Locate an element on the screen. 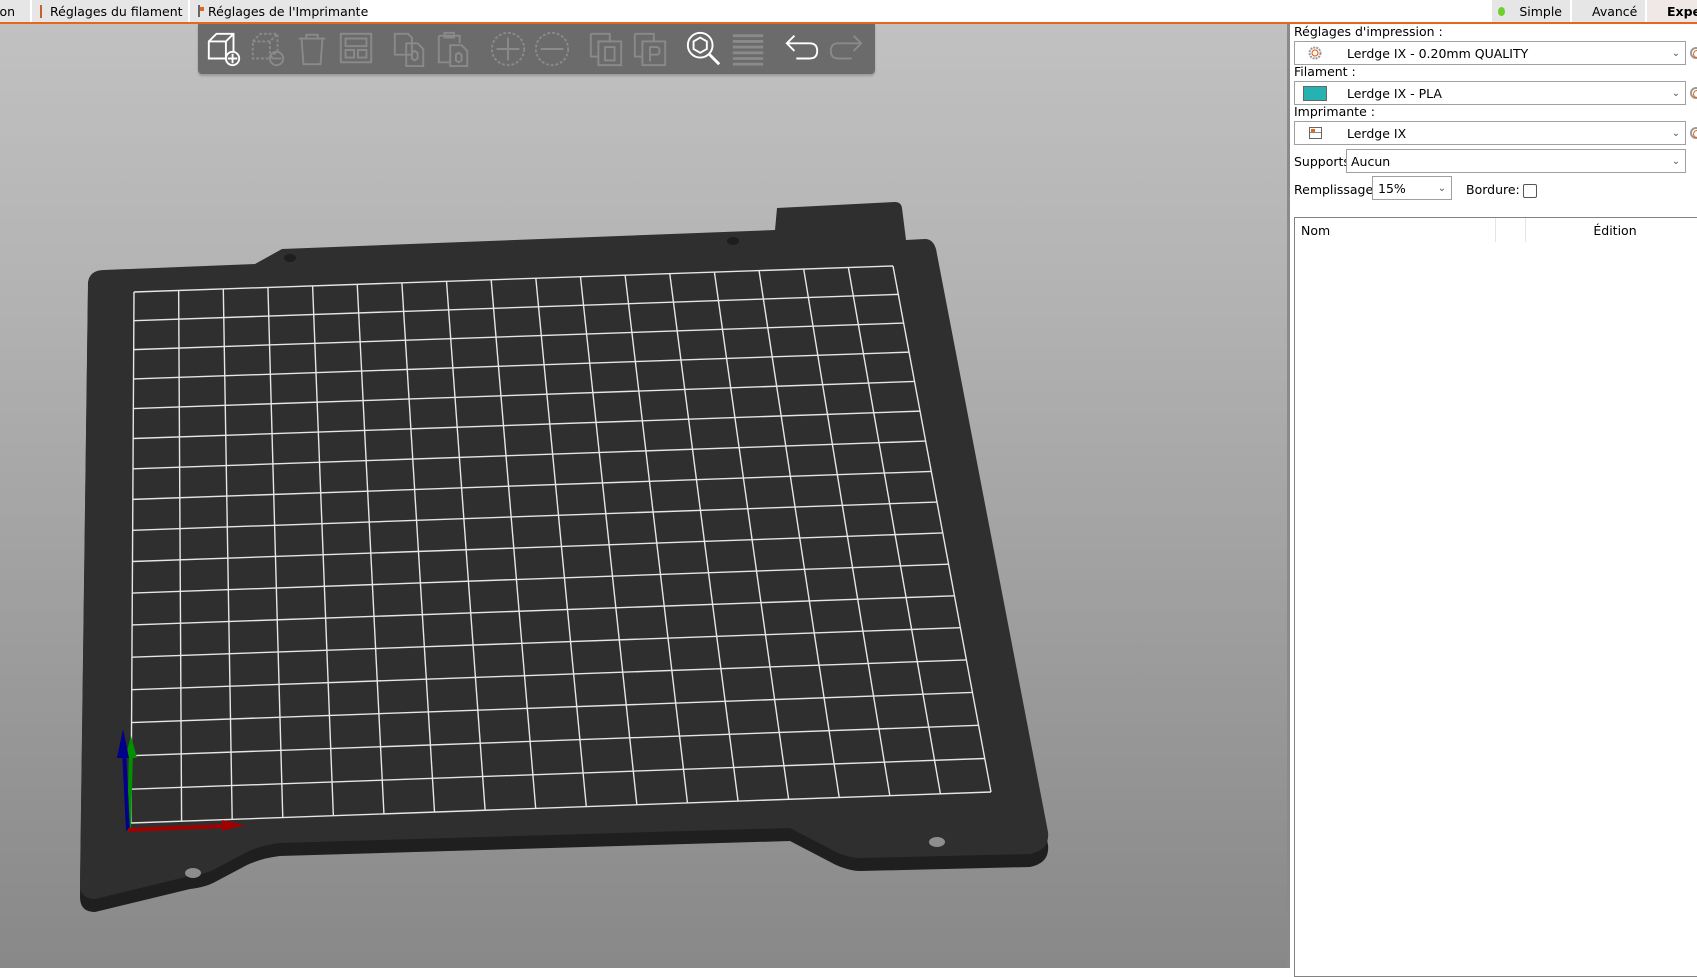  delete-cube-icon is located at coordinates (268, 49).